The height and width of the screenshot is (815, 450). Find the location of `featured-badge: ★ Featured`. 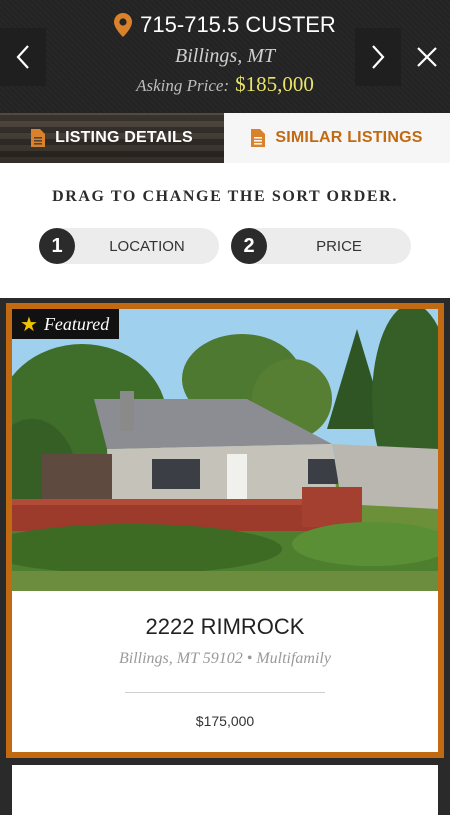

featured-badge: ★ Featured is located at coordinates (66, 324).